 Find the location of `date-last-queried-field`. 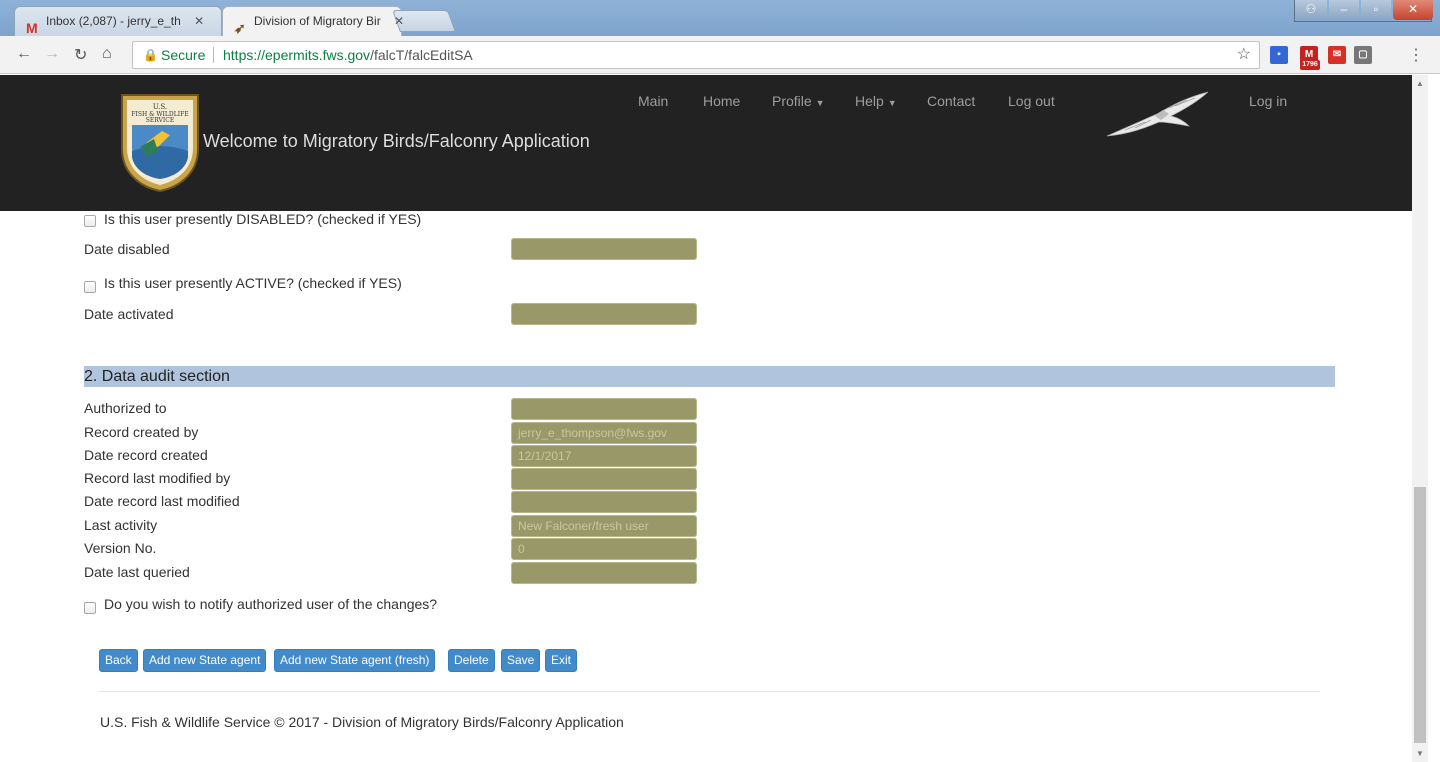

date-last-queried-field is located at coordinates (604, 573).